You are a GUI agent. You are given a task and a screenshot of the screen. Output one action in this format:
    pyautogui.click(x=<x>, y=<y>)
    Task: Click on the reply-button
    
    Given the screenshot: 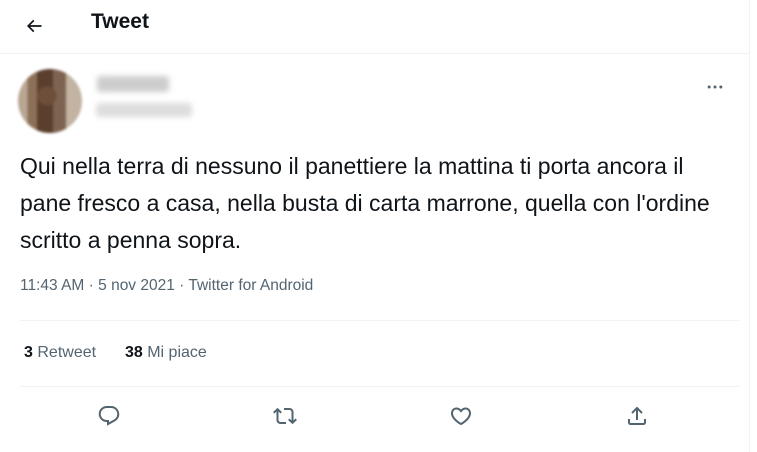 What is the action you would take?
    pyautogui.click(x=109, y=416)
    